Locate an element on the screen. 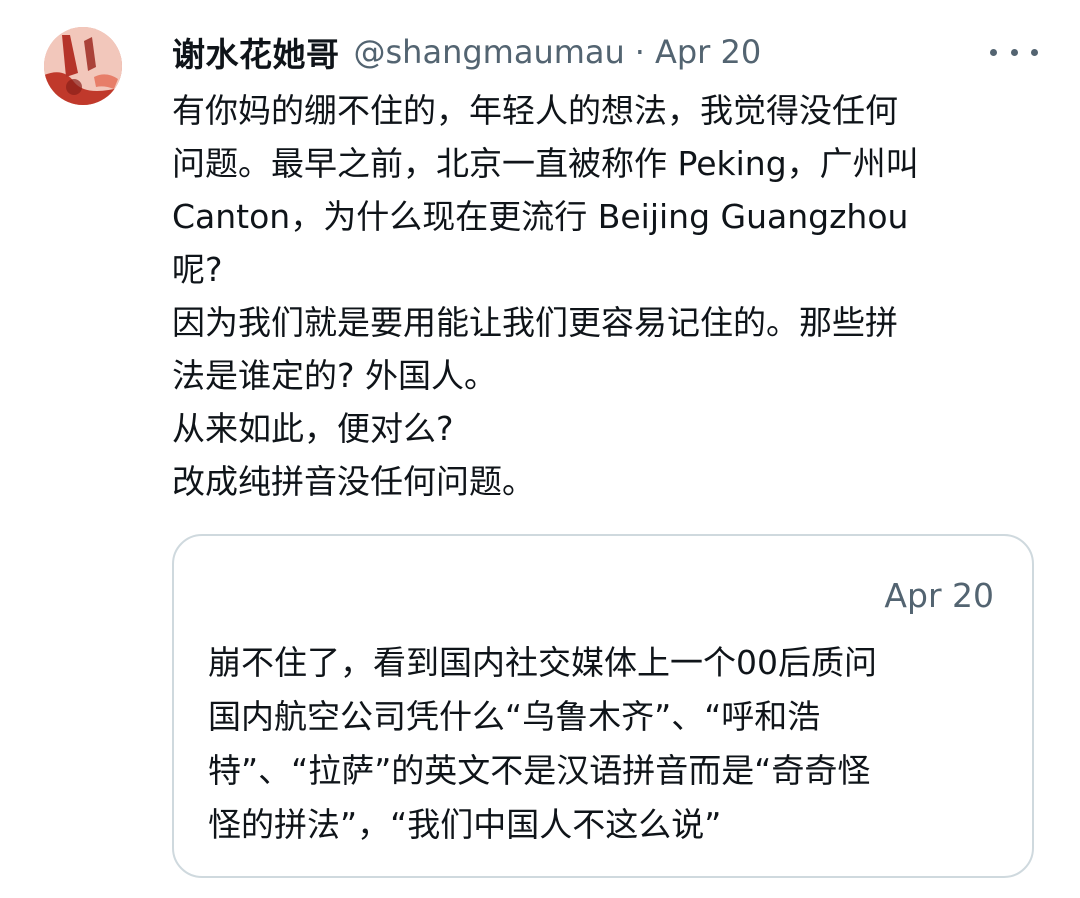 This screenshot has width=1080, height=898. quoted-tweet-date: Apr 20 is located at coordinates (939, 595).